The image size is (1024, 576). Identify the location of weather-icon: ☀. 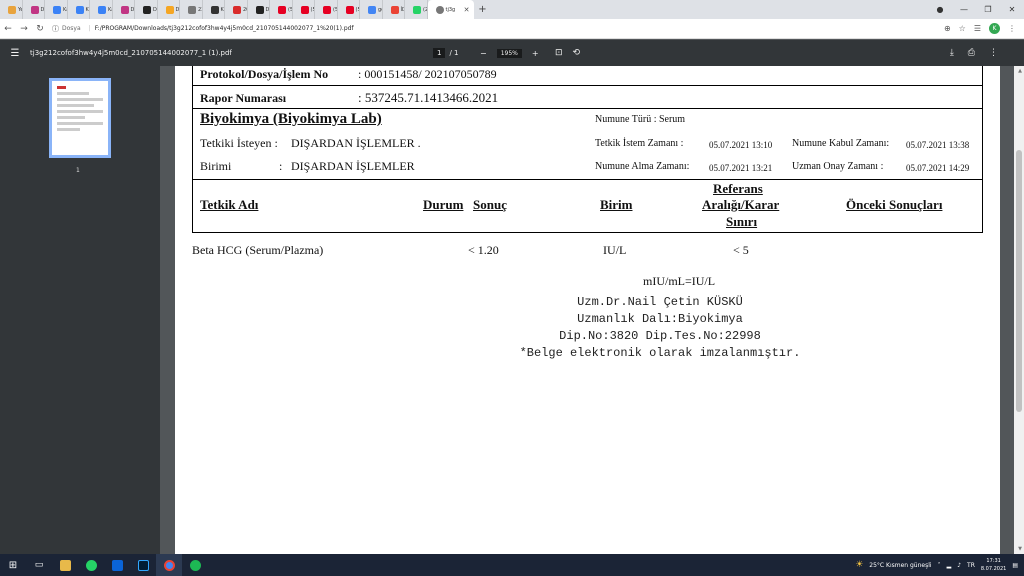
(859, 565).